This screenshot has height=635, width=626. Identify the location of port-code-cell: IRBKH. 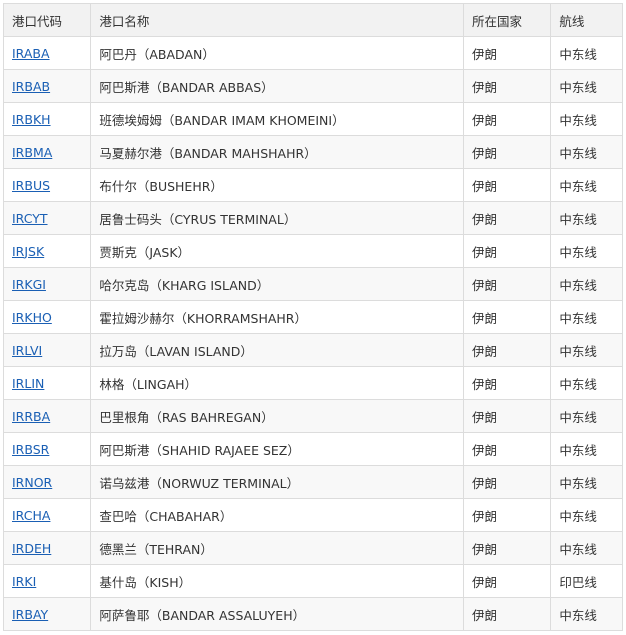
(47, 119).